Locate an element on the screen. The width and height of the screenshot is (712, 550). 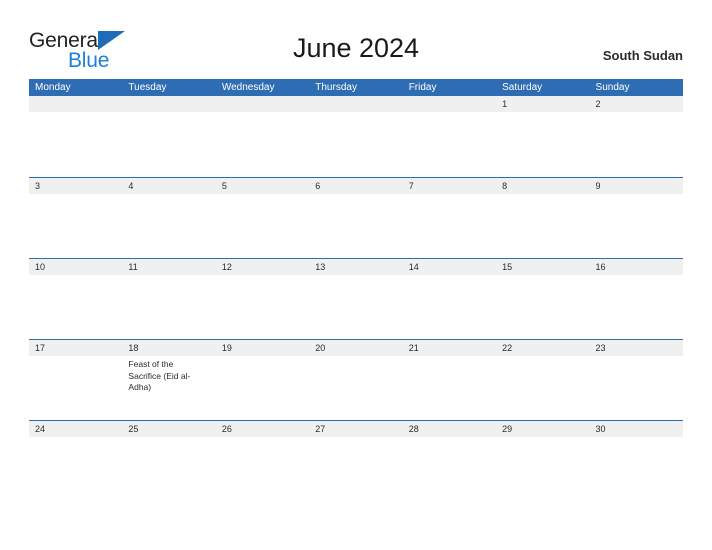
calendar-day-cell: 19 is located at coordinates (262, 380).